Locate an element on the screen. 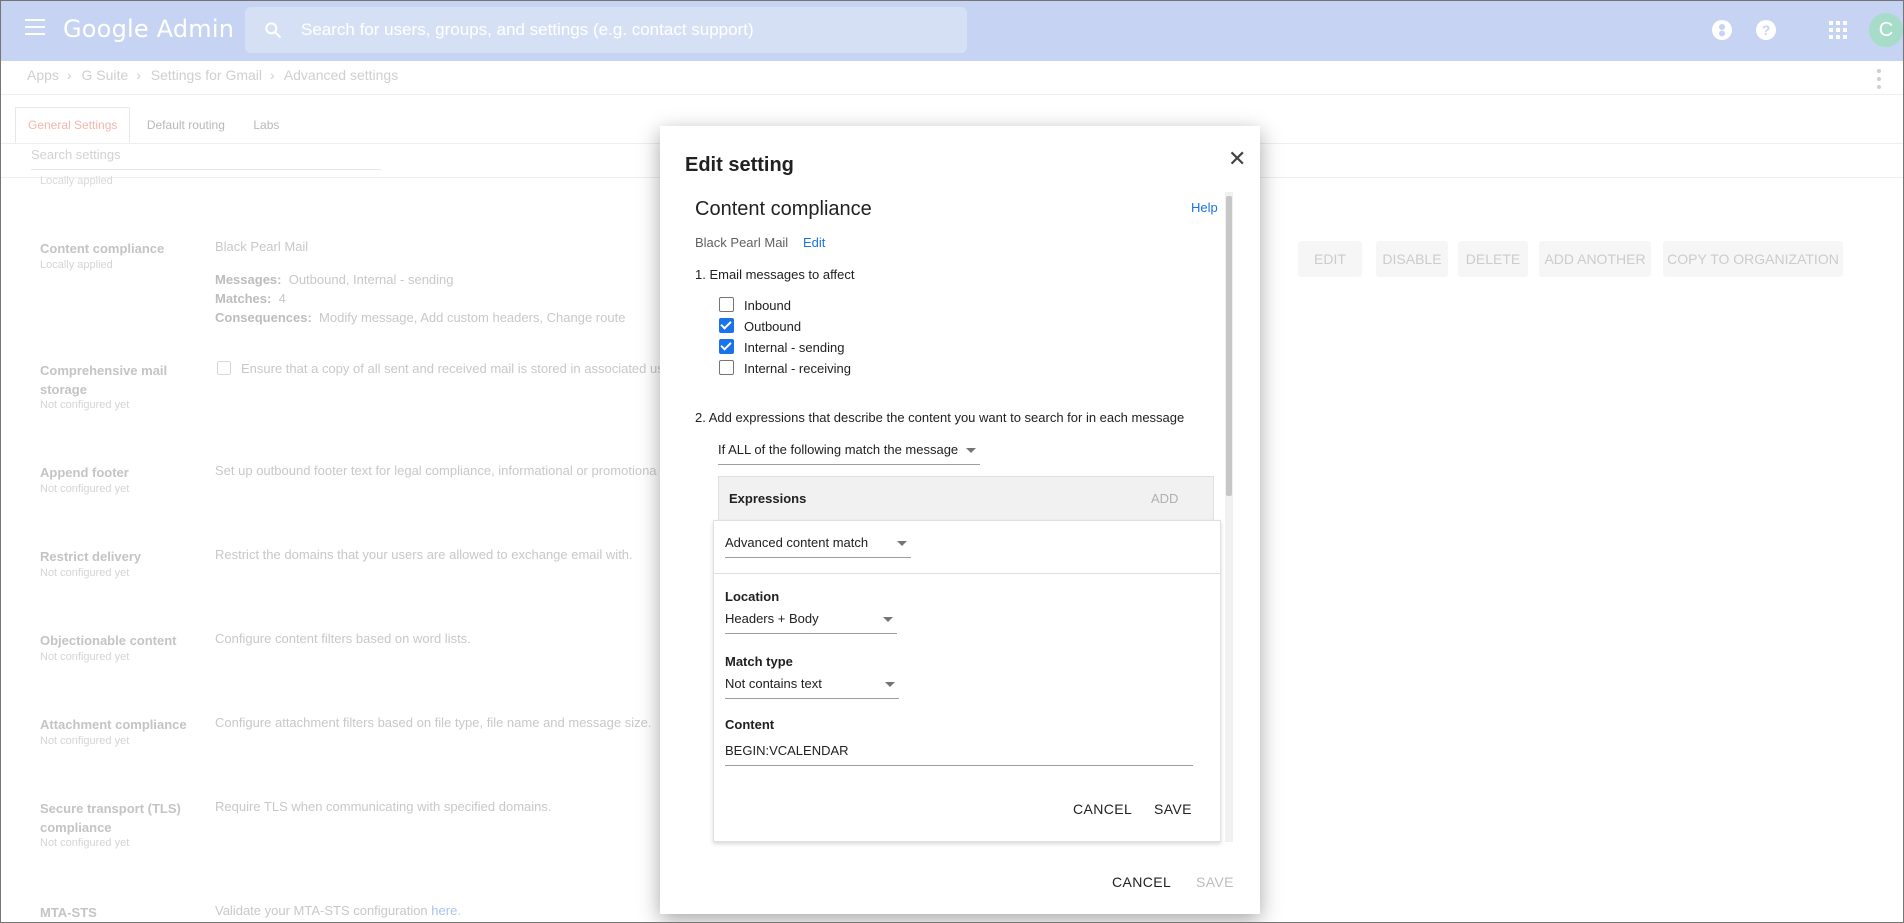 The width and height of the screenshot is (1904, 923). match-type-value: Not contains text is located at coordinates (773, 683).